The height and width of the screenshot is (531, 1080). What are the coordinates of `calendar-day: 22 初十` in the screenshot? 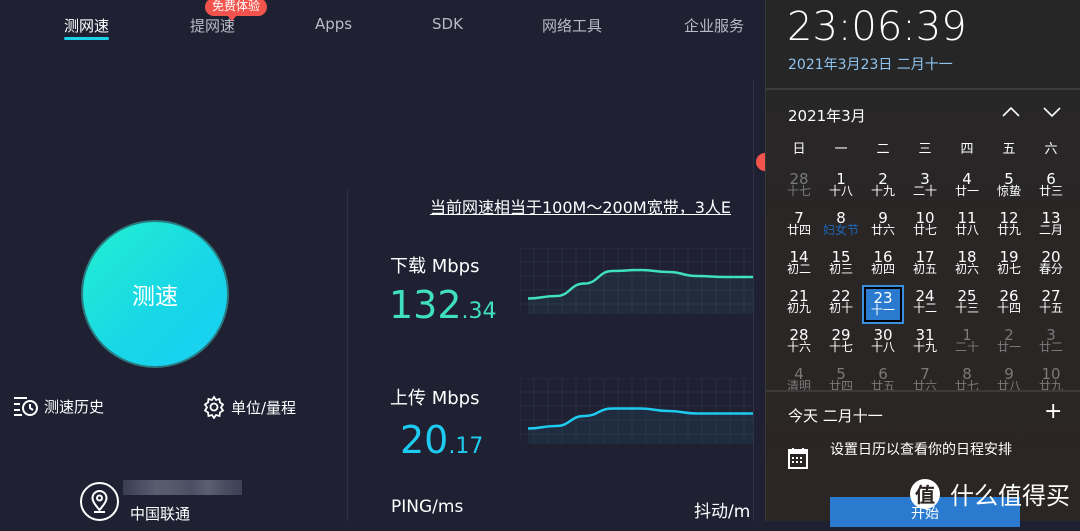 It's located at (841, 304).